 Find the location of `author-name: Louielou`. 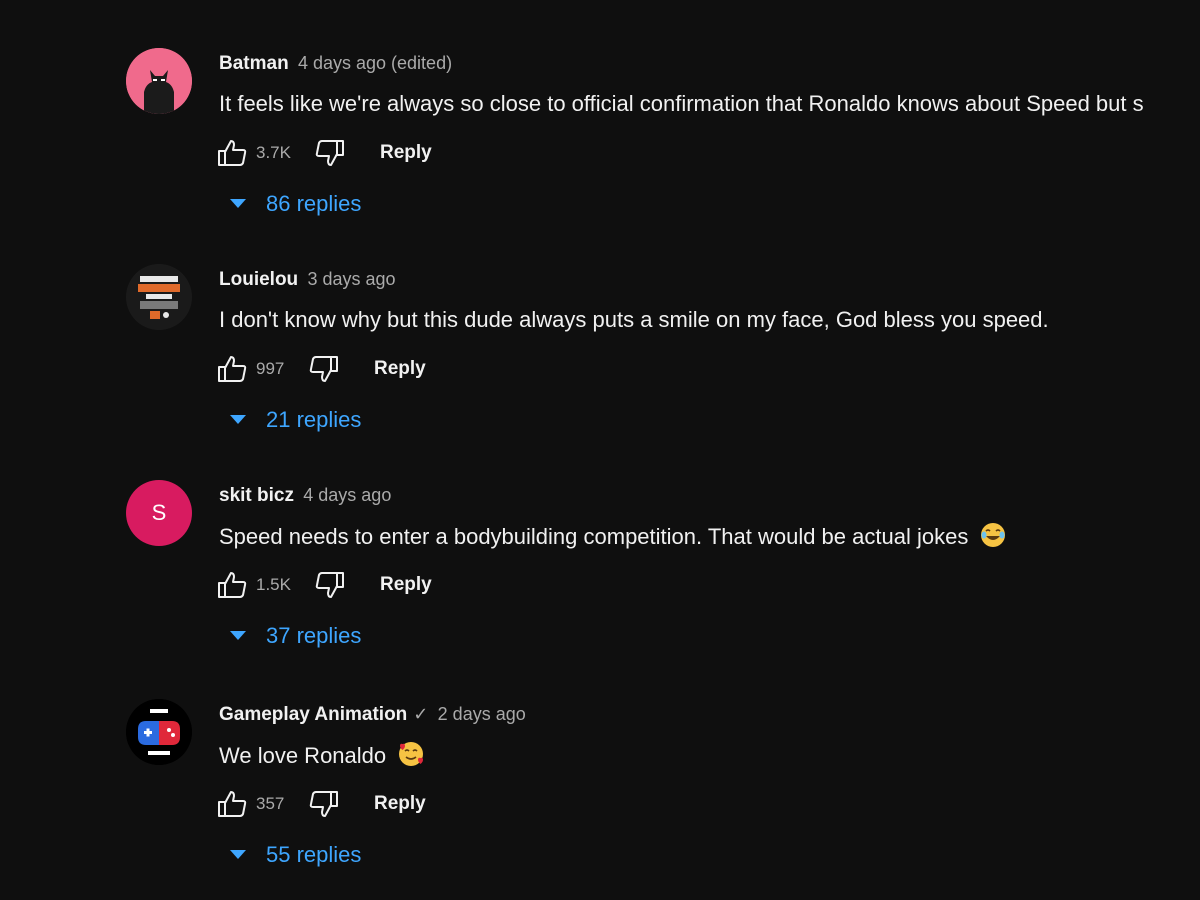

author-name: Louielou is located at coordinates (258, 279).